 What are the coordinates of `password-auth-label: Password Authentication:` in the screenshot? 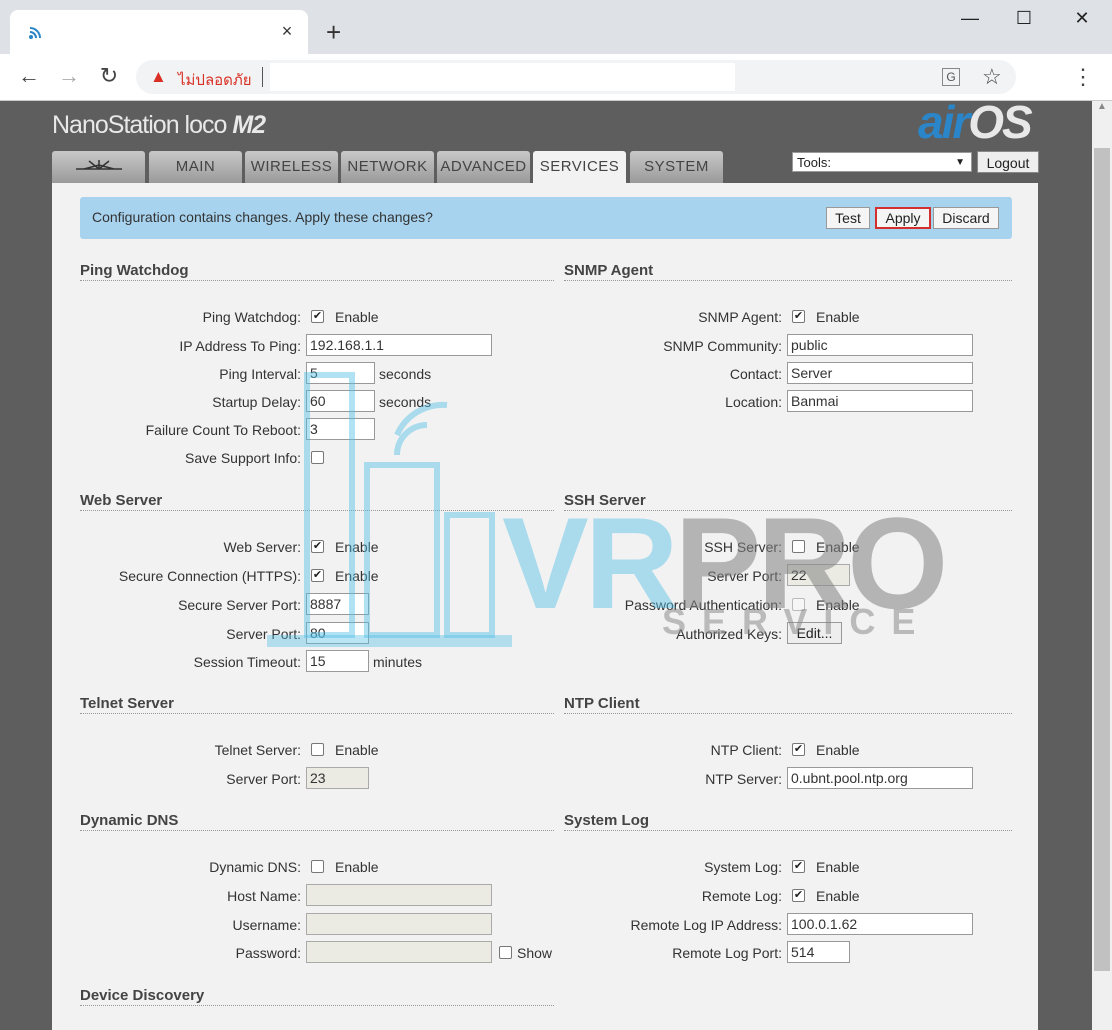 It's located at (703, 605).